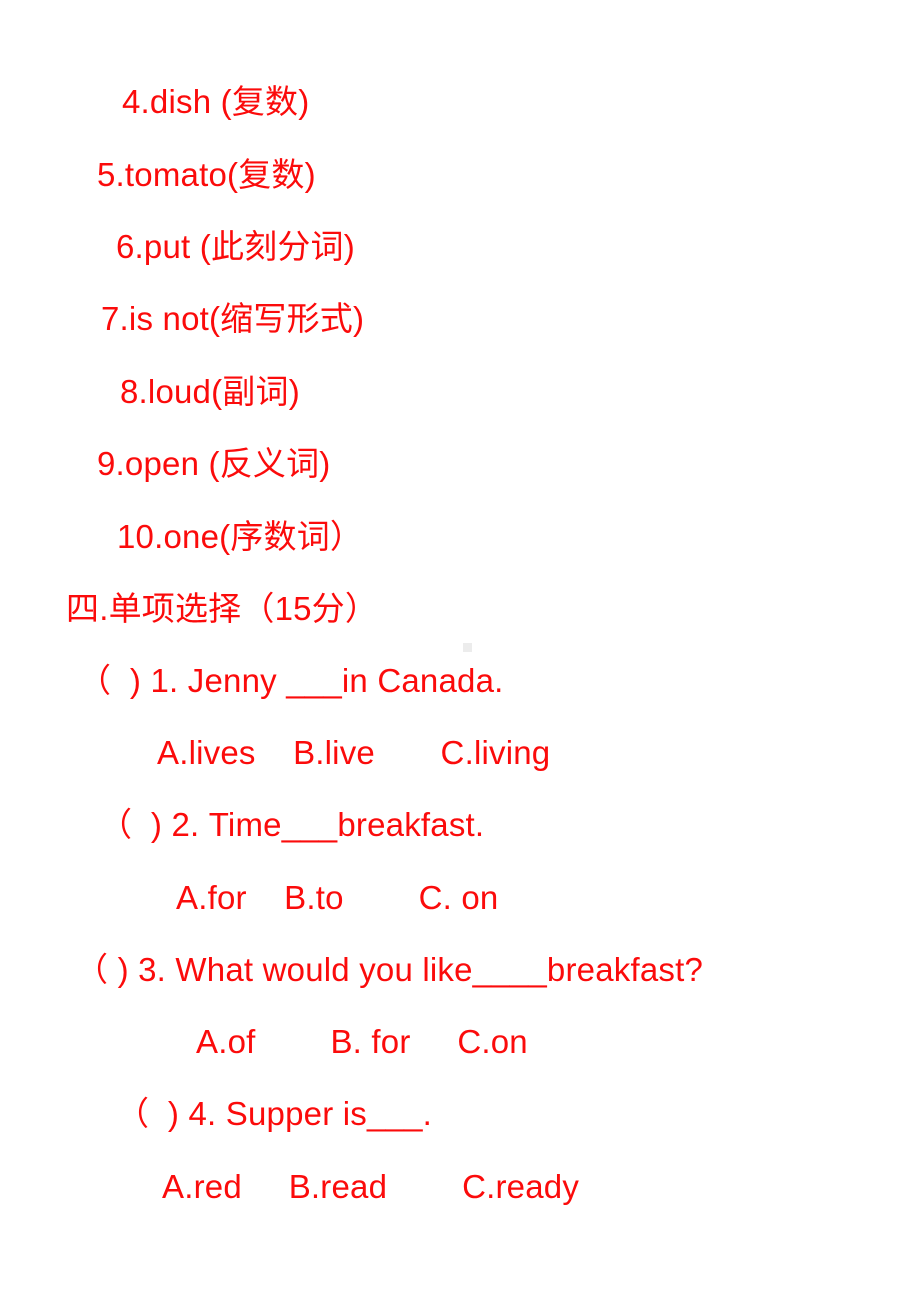 This screenshot has height=1302, width=920. What do you see at coordinates (362, 1041) in the screenshot?
I see `mc-question-3-options: A.of B. for C.on` at bounding box center [362, 1041].